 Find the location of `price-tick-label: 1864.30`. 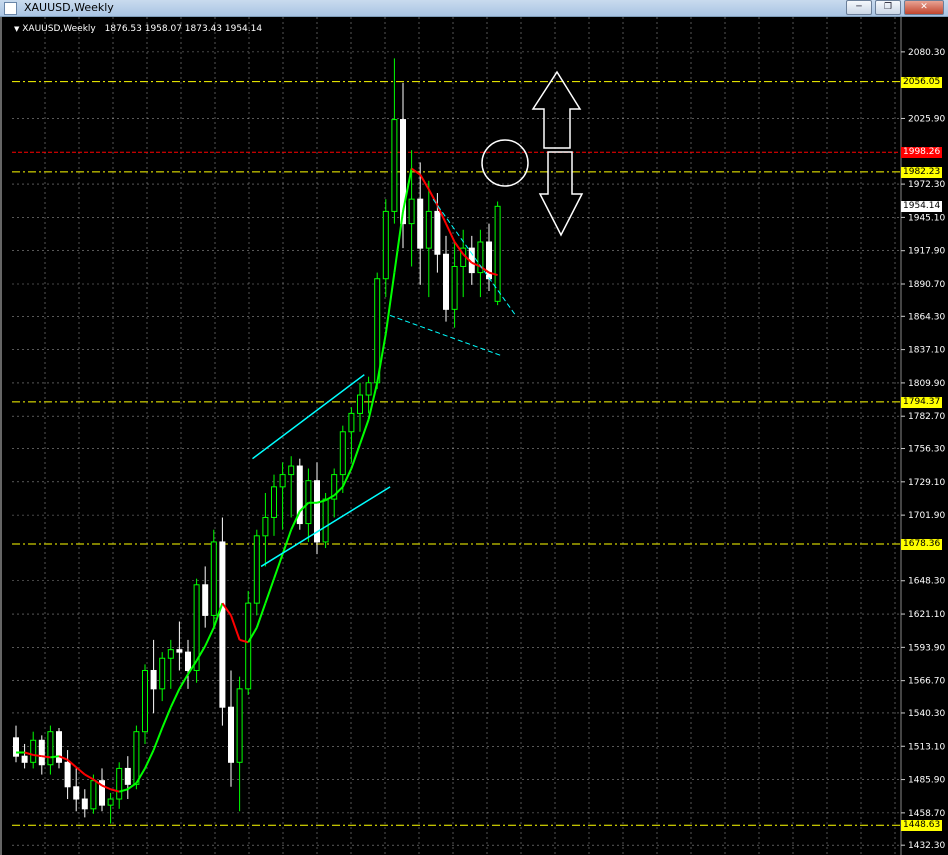

price-tick-label: 1864.30 is located at coordinates (926, 317).